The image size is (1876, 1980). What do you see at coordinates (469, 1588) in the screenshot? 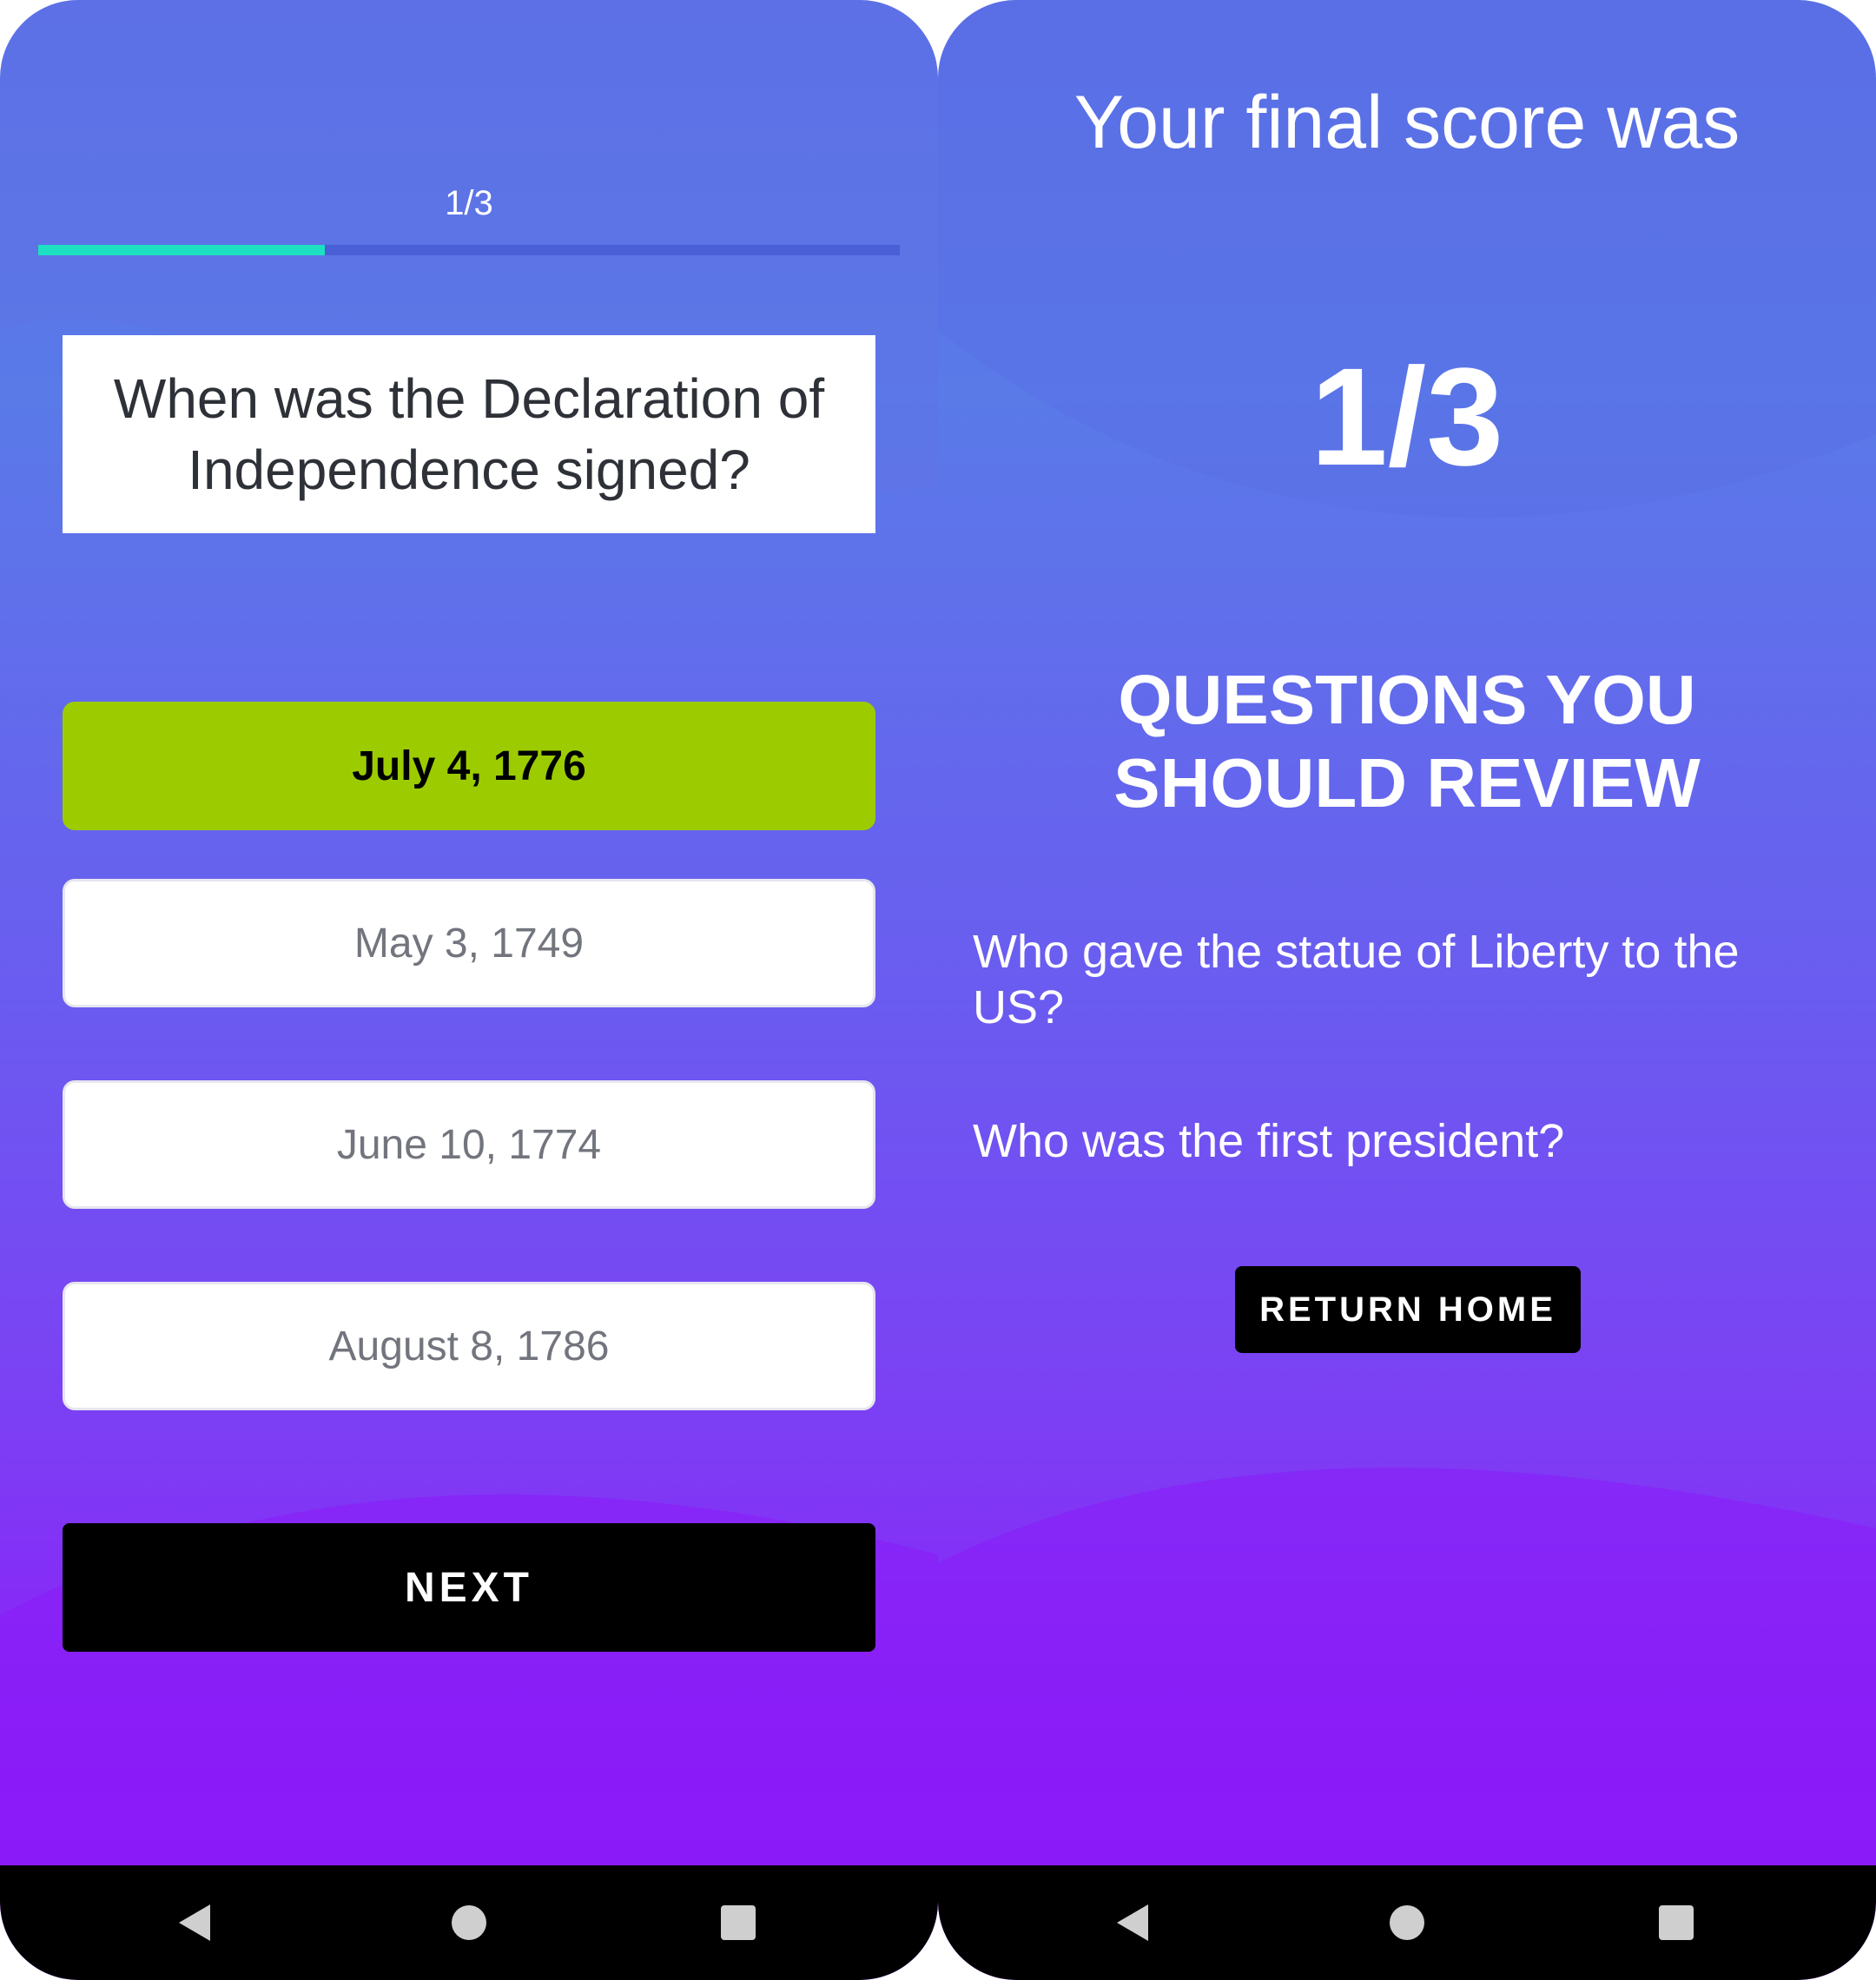
I see `next-button: NEXT` at bounding box center [469, 1588].